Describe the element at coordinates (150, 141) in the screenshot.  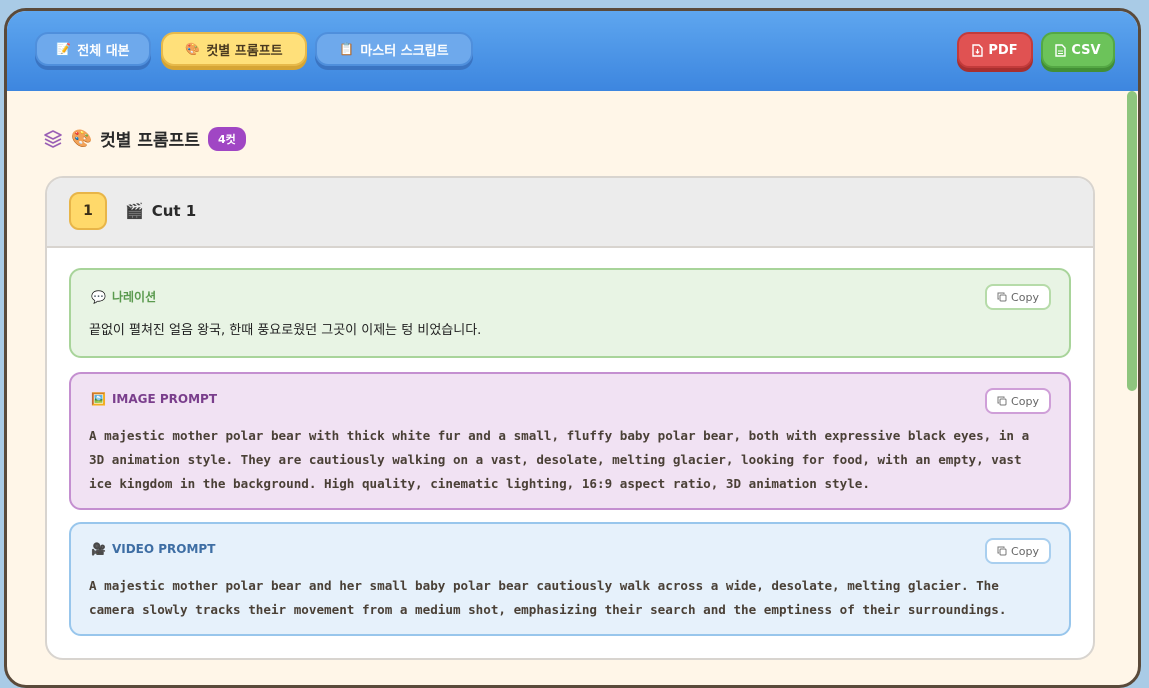
I see `page-title: 컷별 프롬프트` at that location.